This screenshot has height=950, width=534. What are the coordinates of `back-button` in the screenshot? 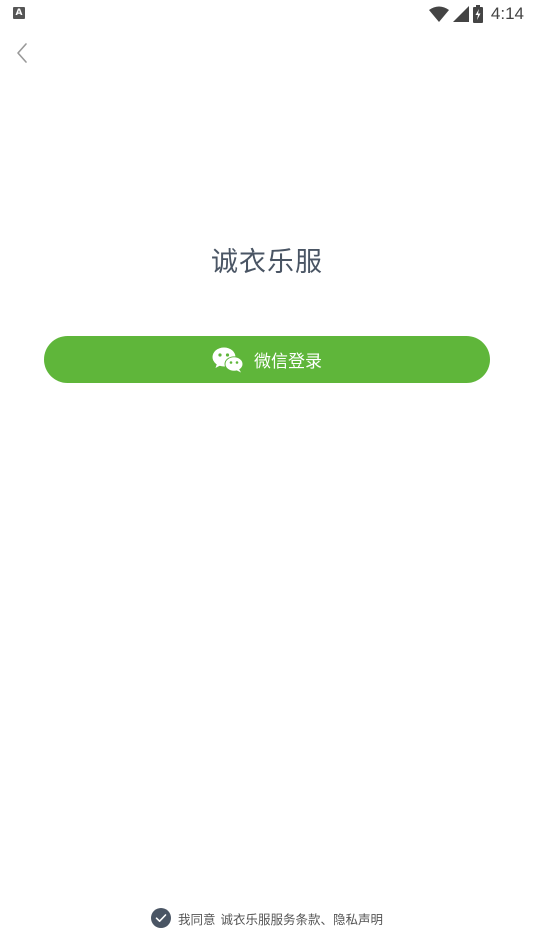 It's located at (23, 53).